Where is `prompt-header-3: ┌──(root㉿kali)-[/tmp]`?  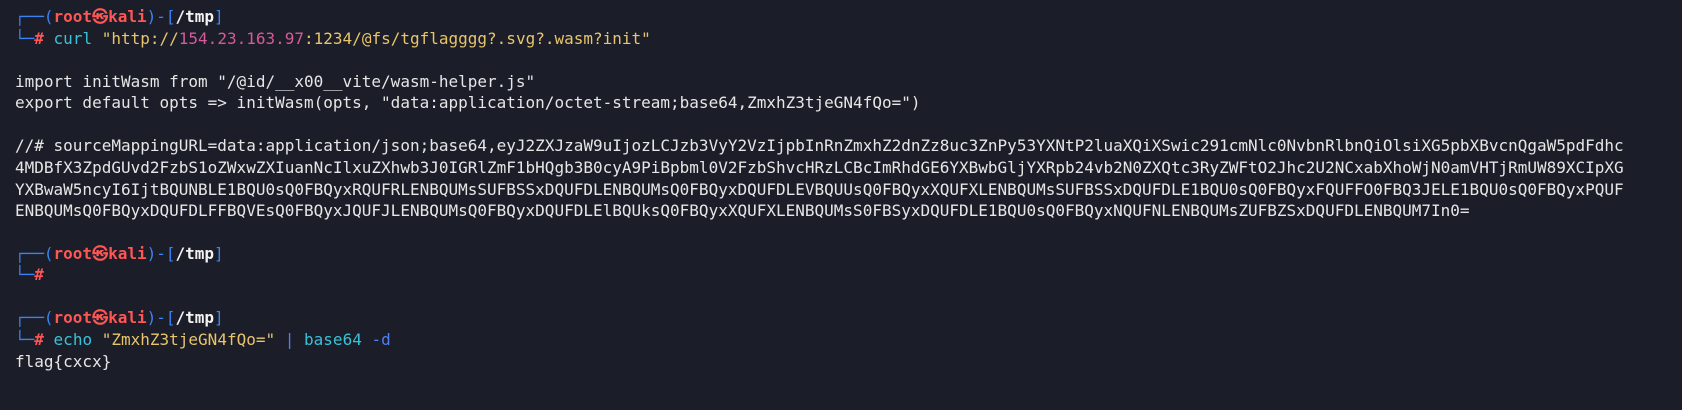 prompt-header-3: ┌──(root㉿kali)-[/tmp] is located at coordinates (848, 317).